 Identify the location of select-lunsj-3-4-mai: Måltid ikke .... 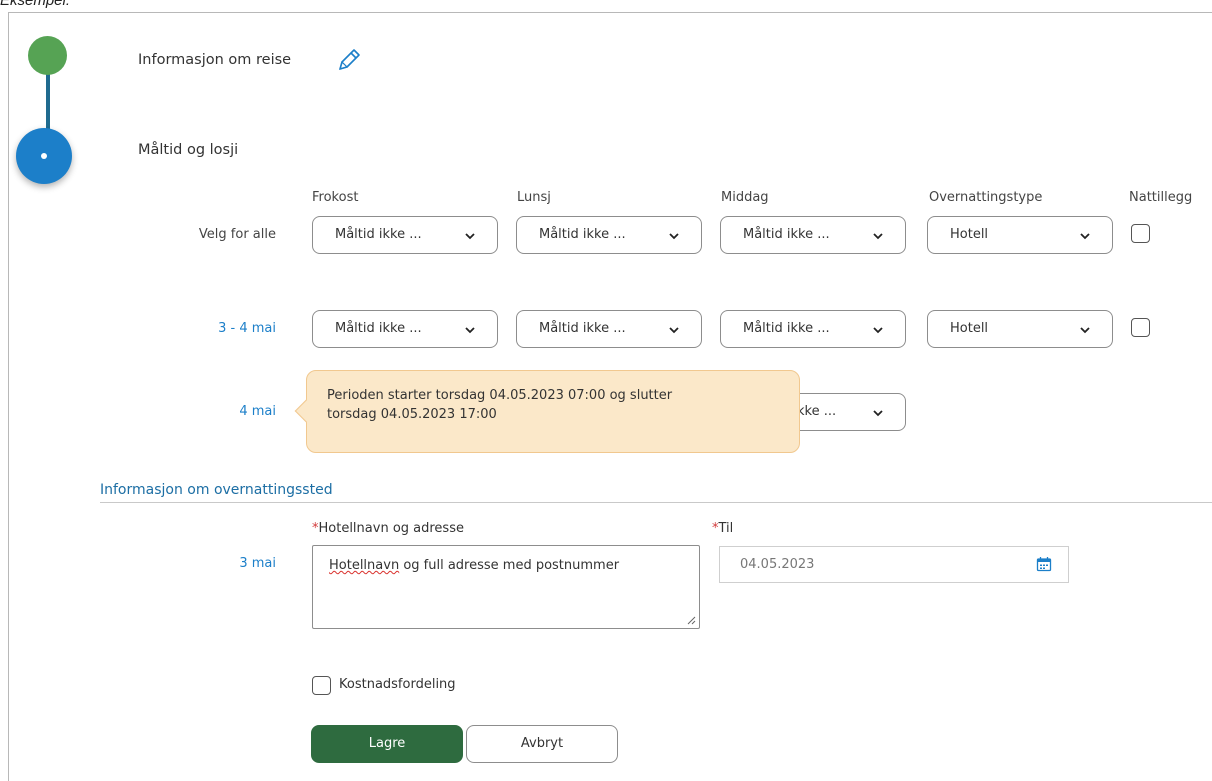
(609, 329).